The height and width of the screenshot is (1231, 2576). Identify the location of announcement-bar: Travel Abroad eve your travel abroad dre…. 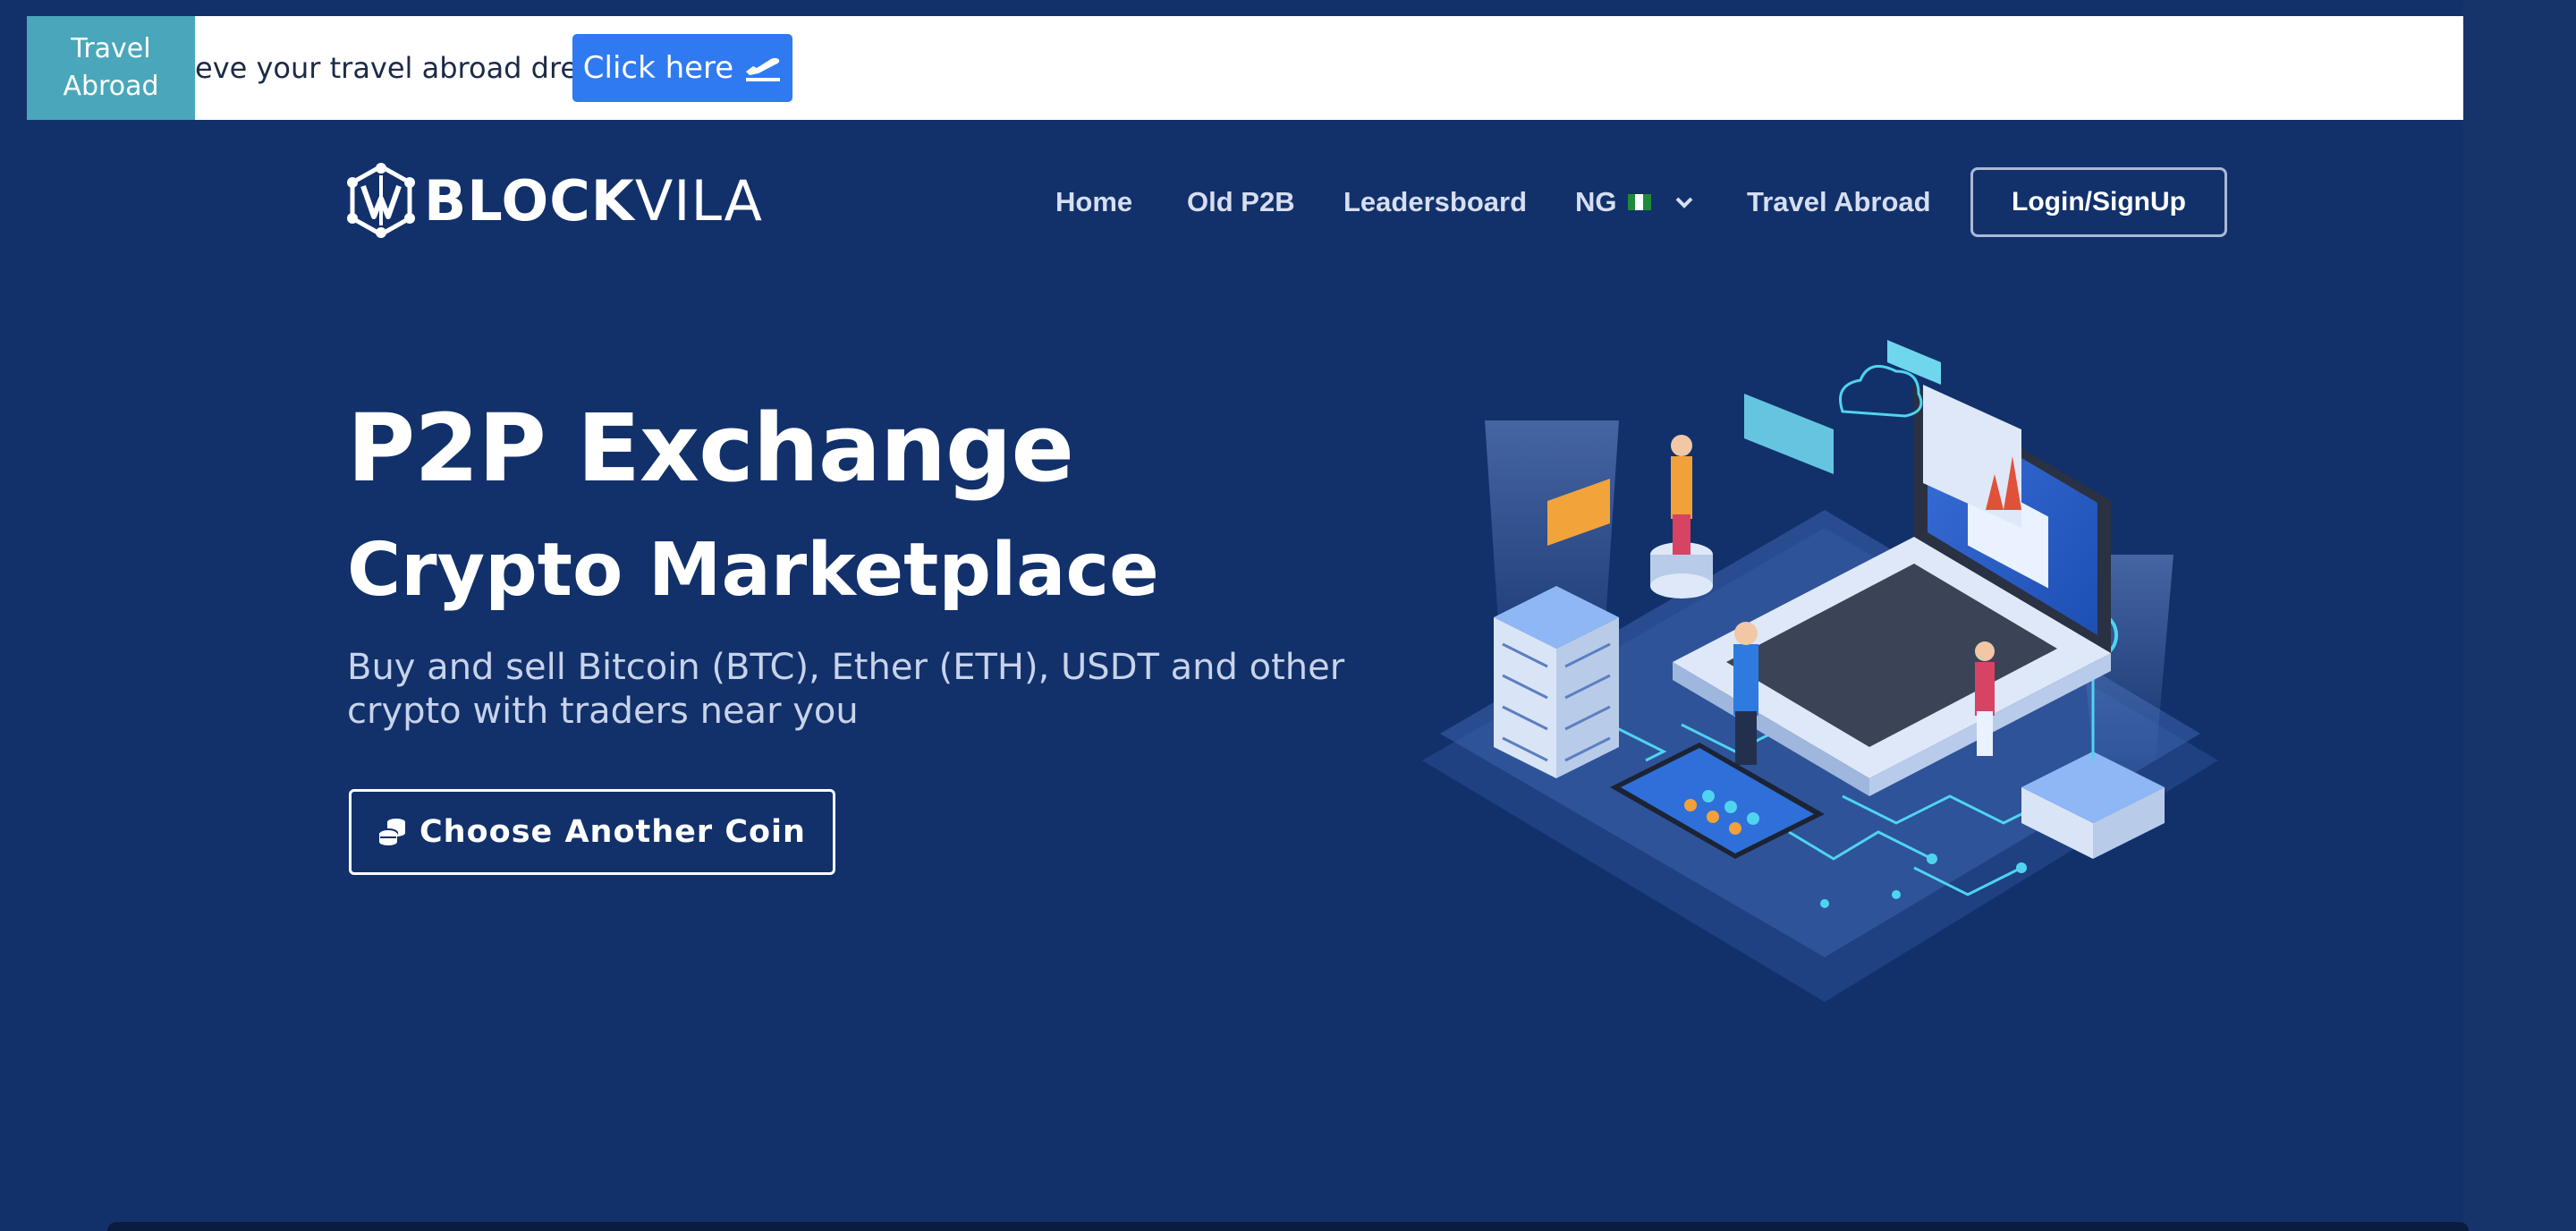
(1245, 68).